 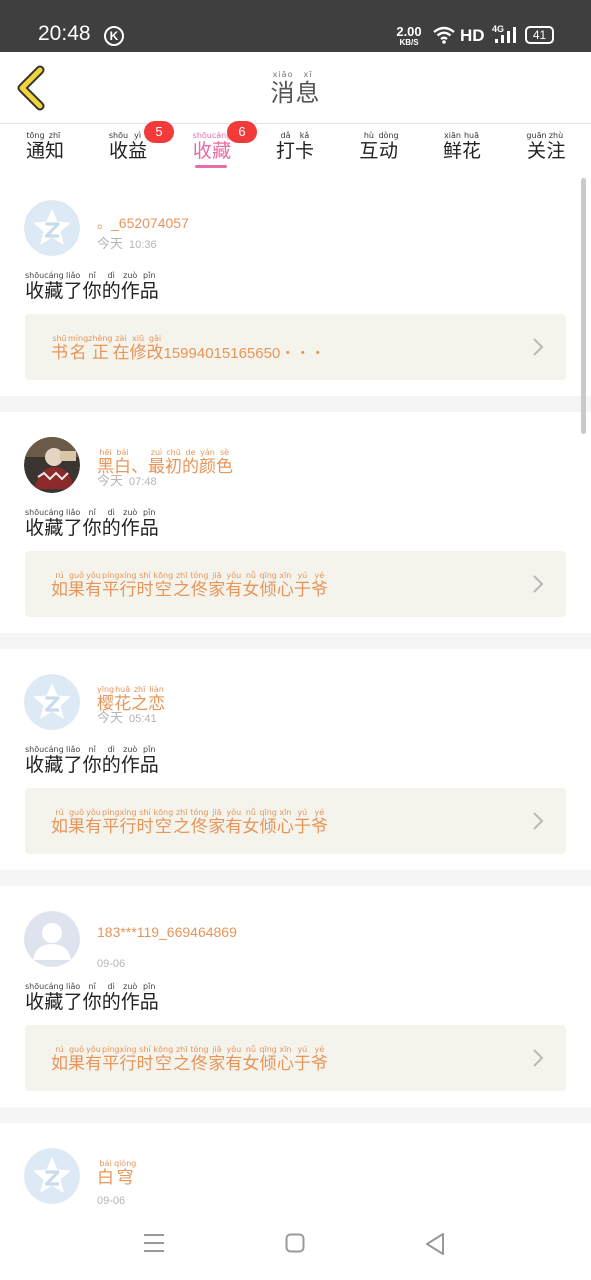 What do you see at coordinates (136, 142) in the screenshot?
I see `tab-earnings: 收shōu益yì 5` at bounding box center [136, 142].